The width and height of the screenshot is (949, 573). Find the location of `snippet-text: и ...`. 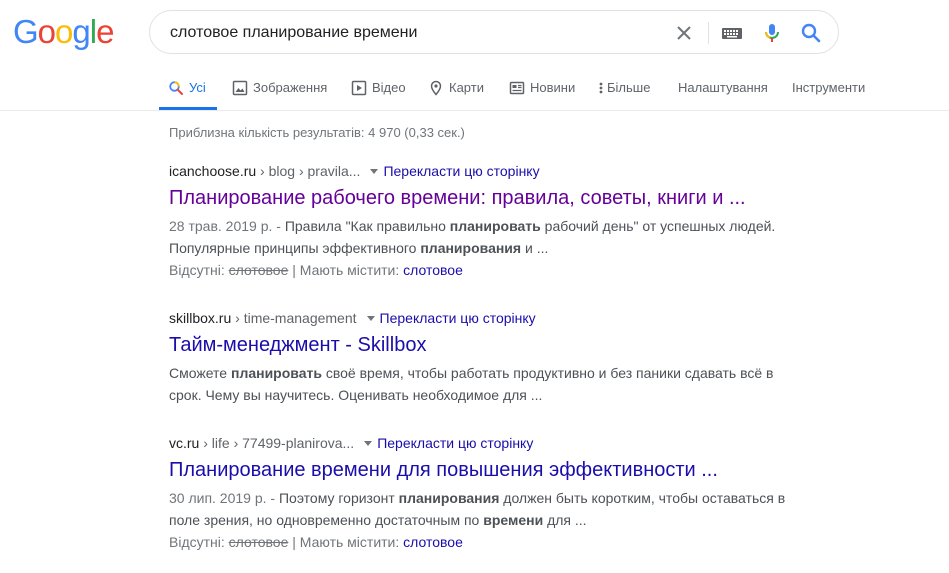

snippet-text: и ... is located at coordinates (535, 248).